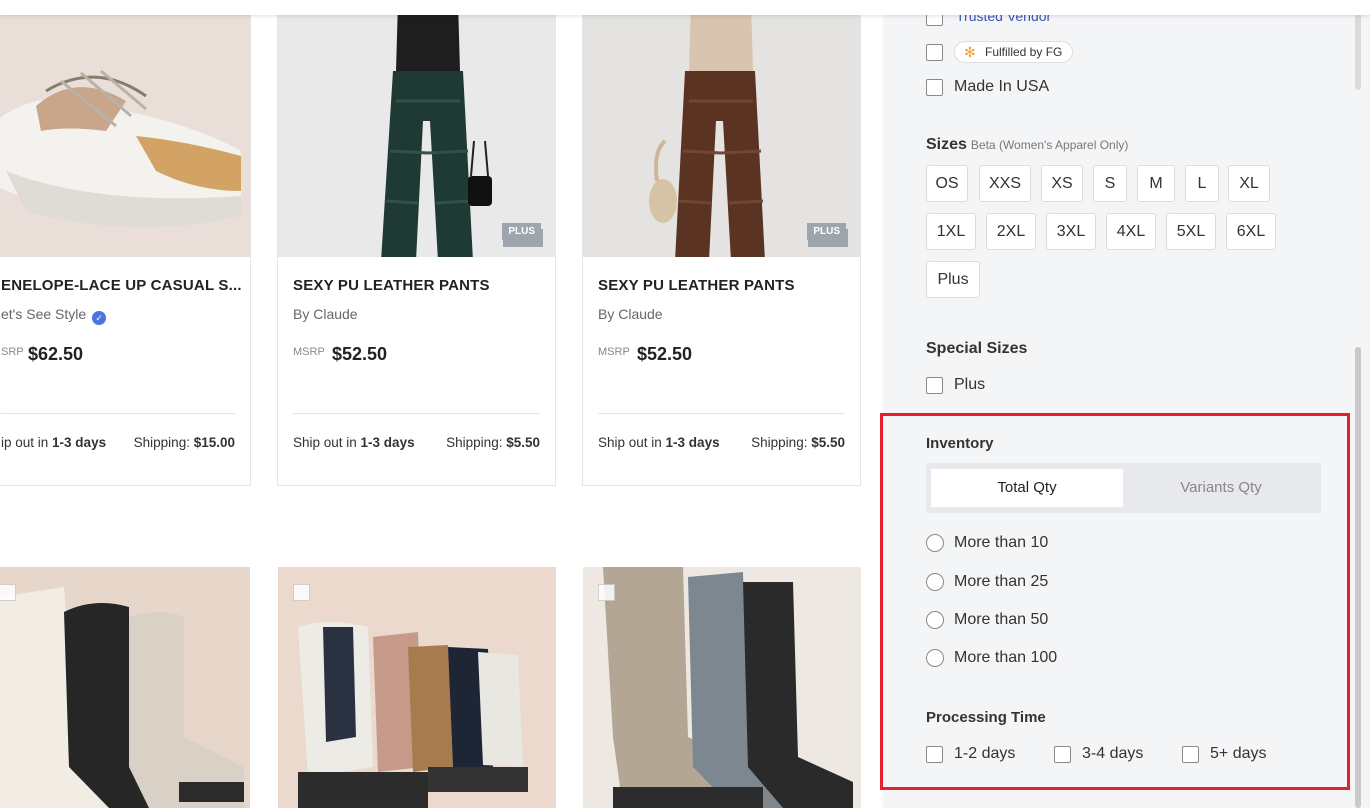  Describe the element at coordinates (12, 352) in the screenshot. I see `msrp-label: SRP` at that location.